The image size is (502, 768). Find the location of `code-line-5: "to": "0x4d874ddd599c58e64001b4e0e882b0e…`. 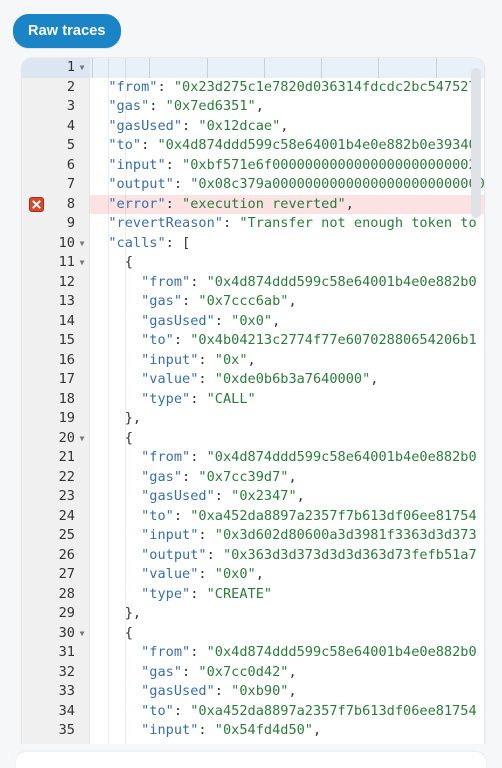

code-line-5: "to": "0x4d874ddd599c58e64001b4e0e882b0e… is located at coordinates (287, 146).